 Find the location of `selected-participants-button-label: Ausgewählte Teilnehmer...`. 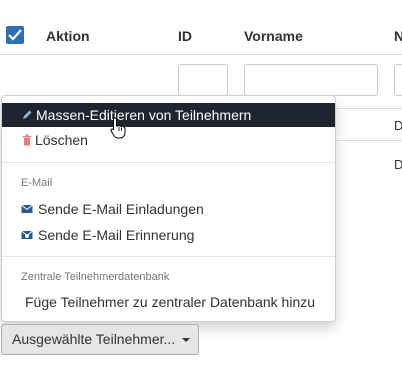

selected-participants-button-label: Ausgewählte Teilnehmer... is located at coordinates (94, 339).